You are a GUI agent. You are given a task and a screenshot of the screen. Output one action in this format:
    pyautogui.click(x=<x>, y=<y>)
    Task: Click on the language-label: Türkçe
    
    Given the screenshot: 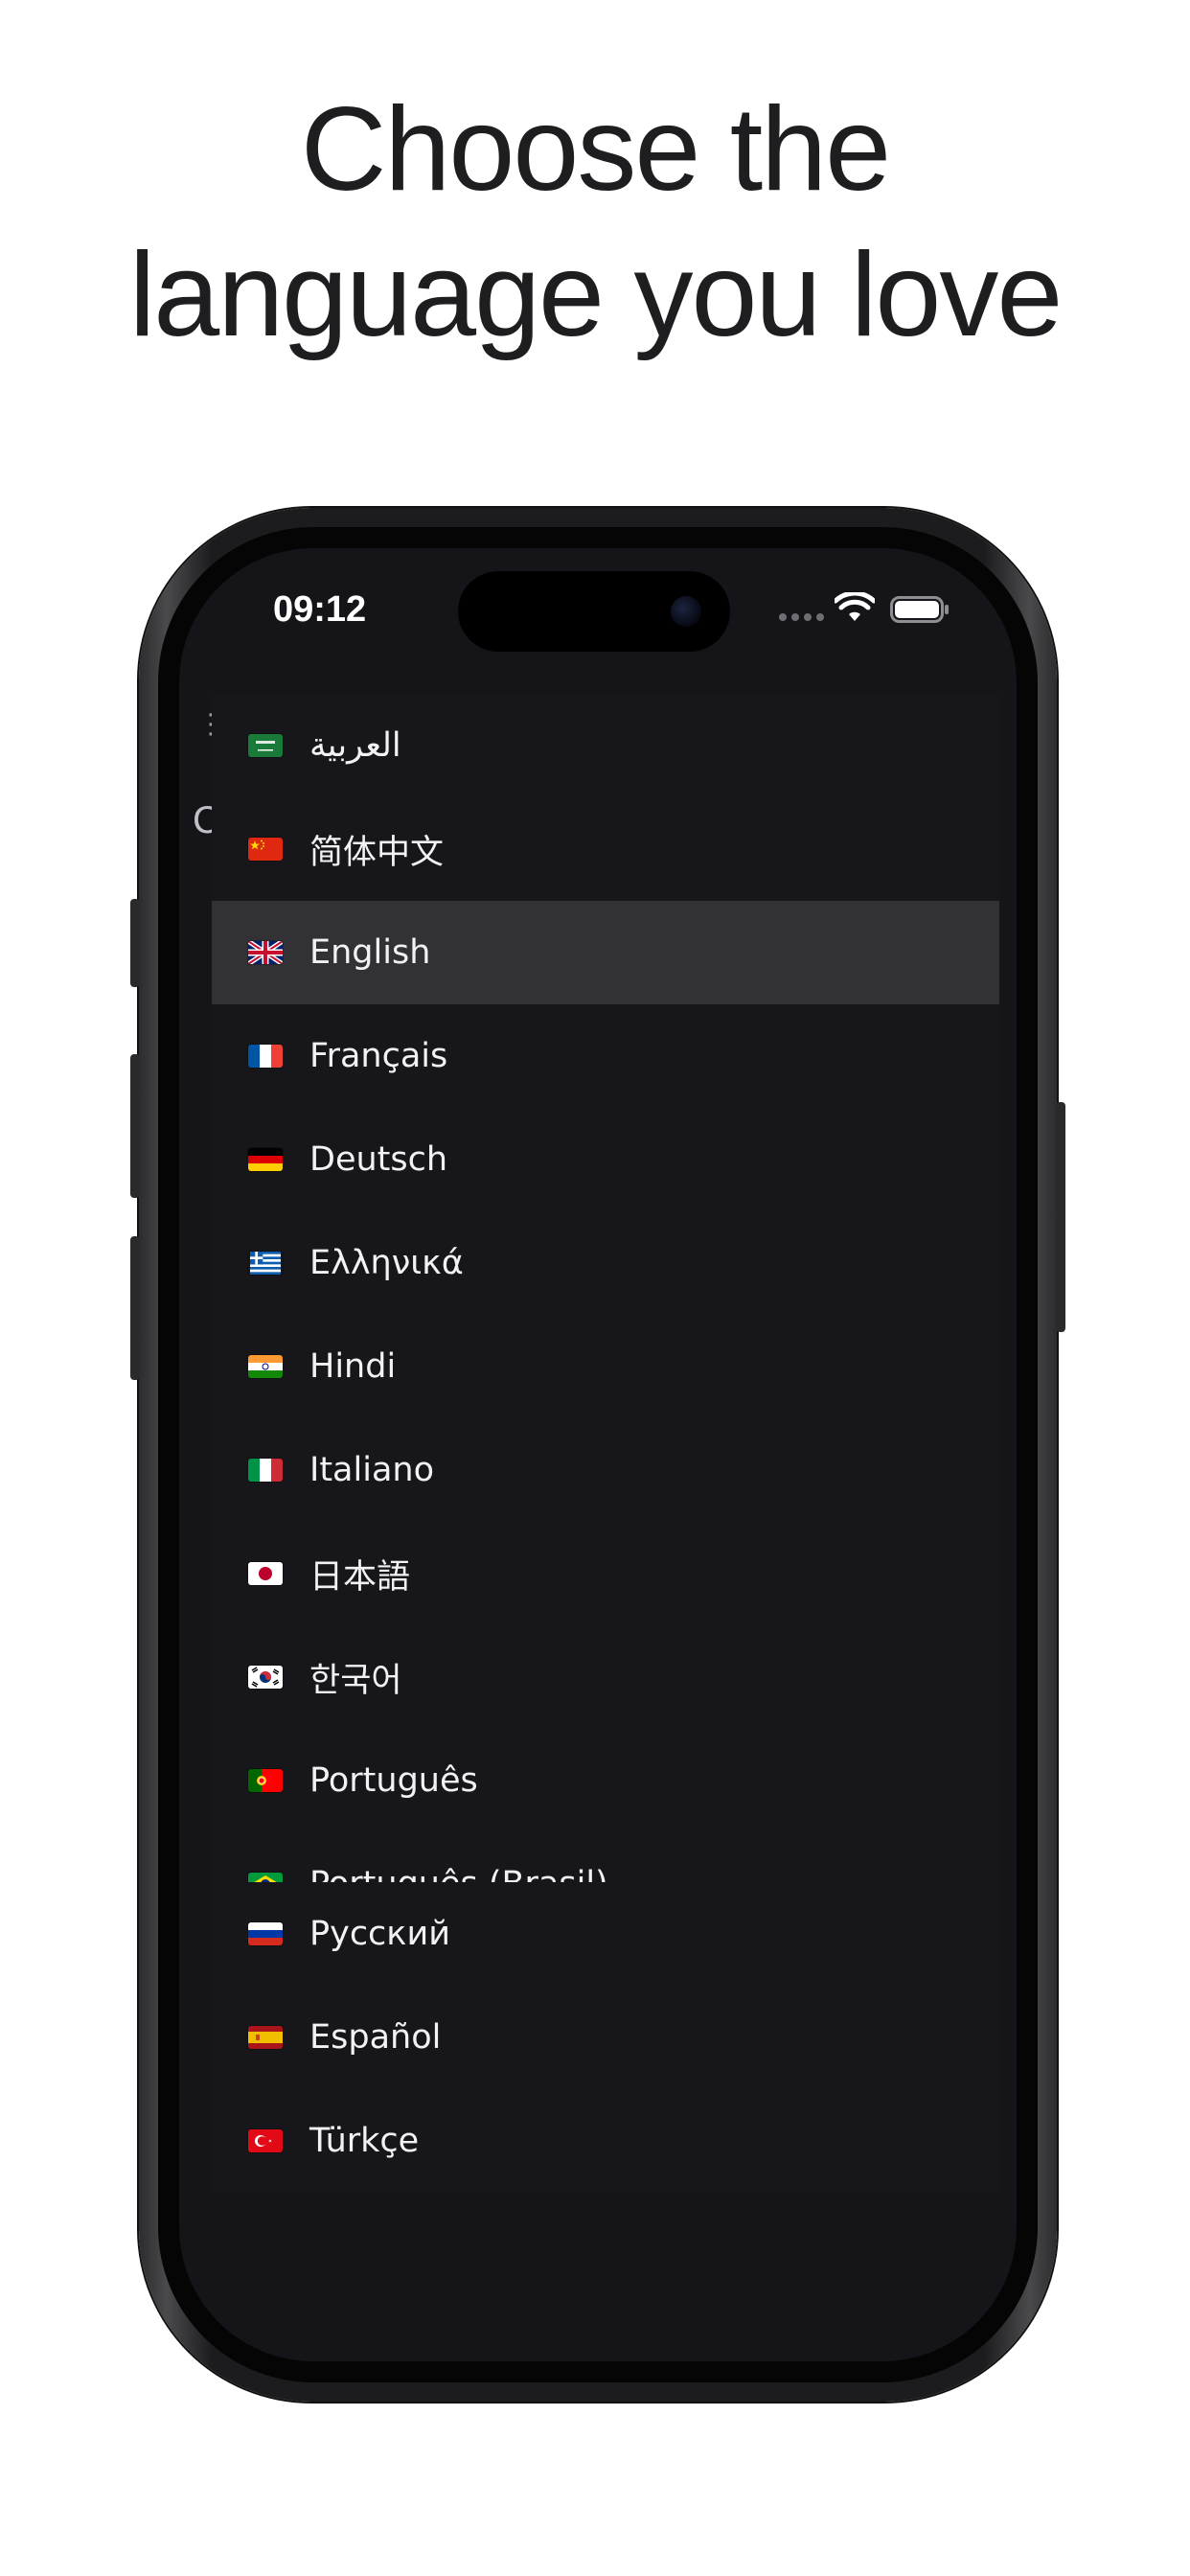 What is the action you would take?
    pyautogui.click(x=365, y=2141)
    